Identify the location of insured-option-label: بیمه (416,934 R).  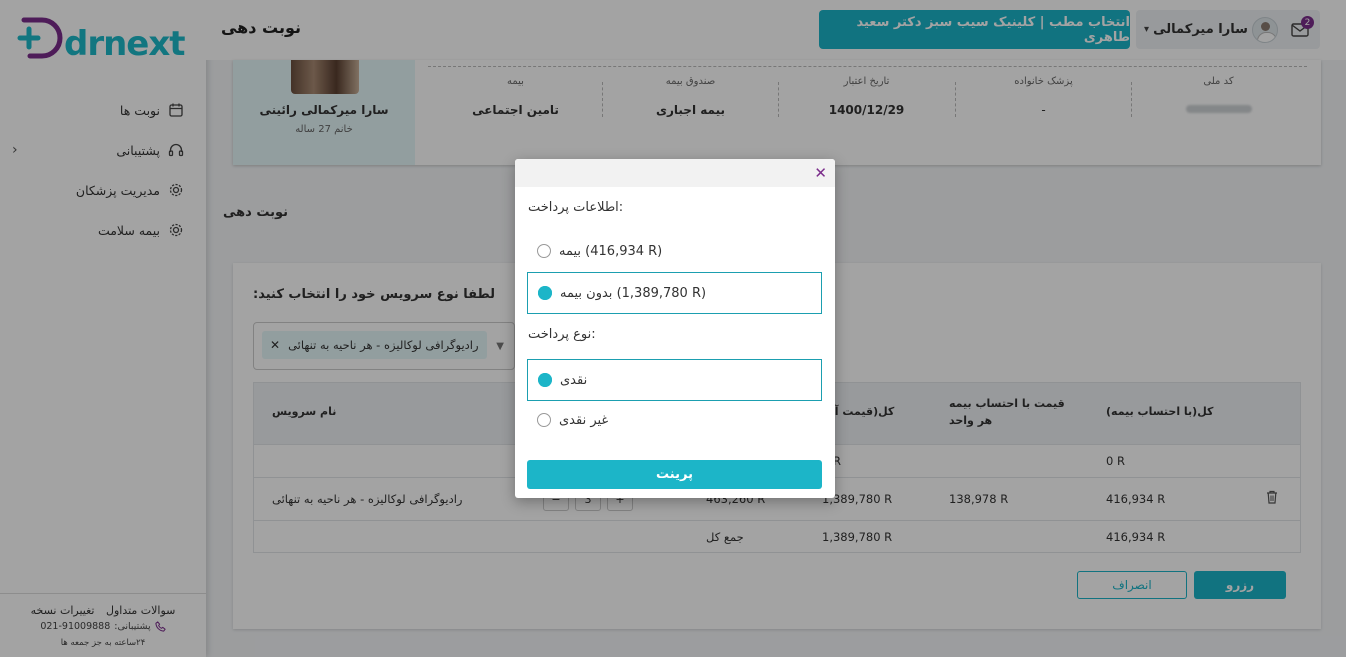
(611, 251).